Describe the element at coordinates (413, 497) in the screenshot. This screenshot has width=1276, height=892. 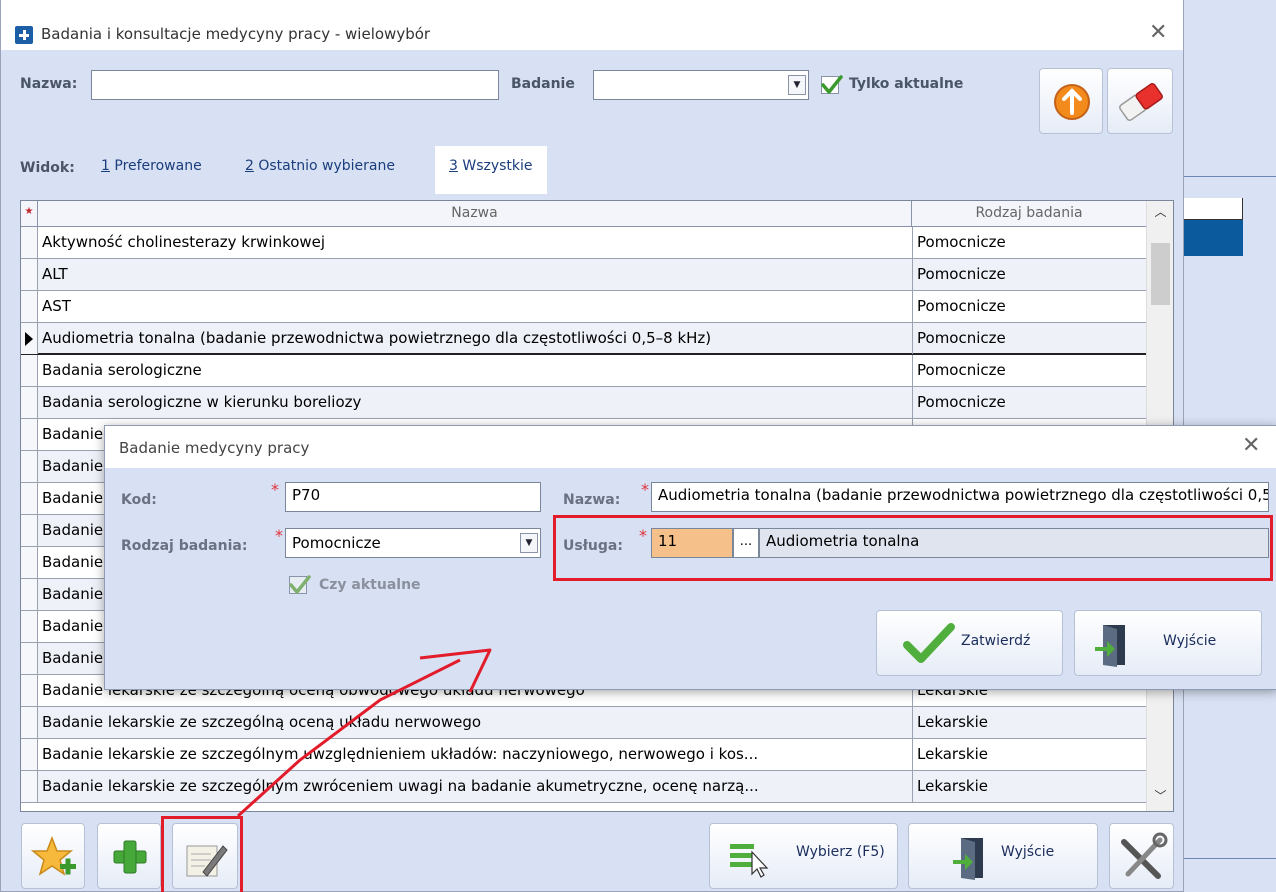
I see `code-input: P70` at that location.